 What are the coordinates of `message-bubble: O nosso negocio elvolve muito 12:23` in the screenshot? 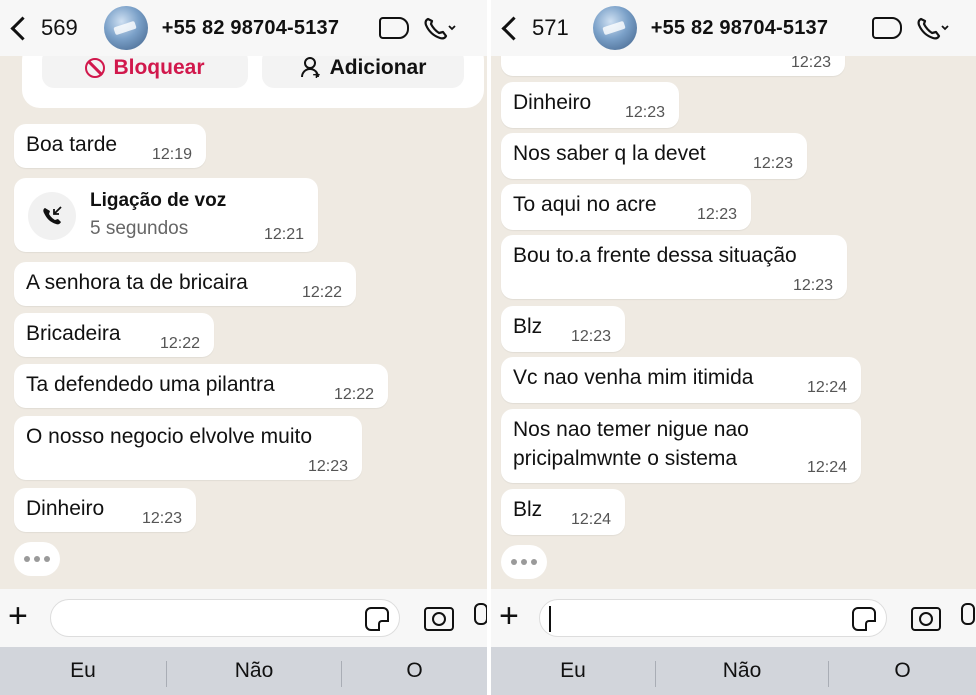 It's located at (188, 448).